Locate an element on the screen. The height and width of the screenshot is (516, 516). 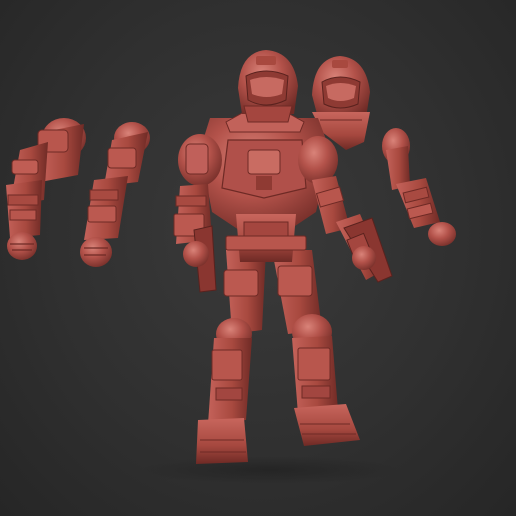
spare-right-arm is located at coordinates (115, 194).